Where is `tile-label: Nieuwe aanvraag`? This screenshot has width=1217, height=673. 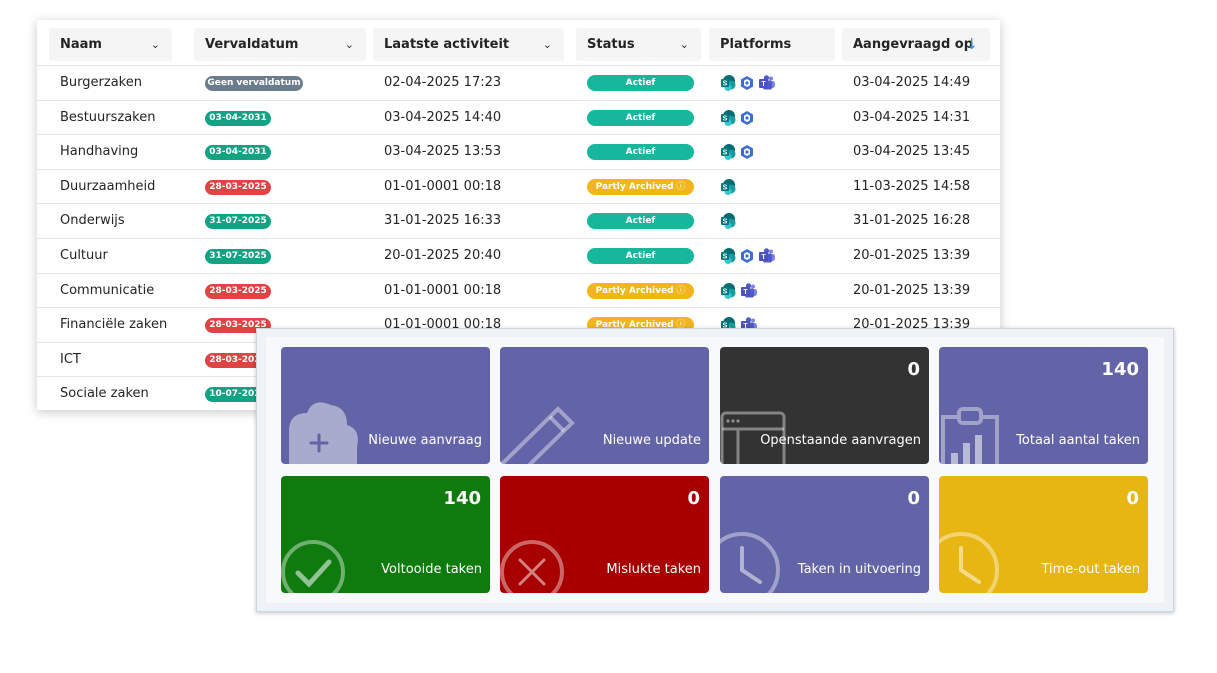 tile-label: Nieuwe aanvraag is located at coordinates (425, 440).